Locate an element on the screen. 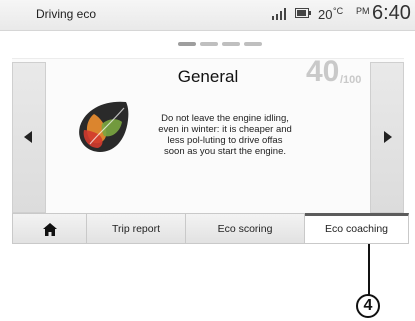  callout-number: 4 is located at coordinates (368, 306).